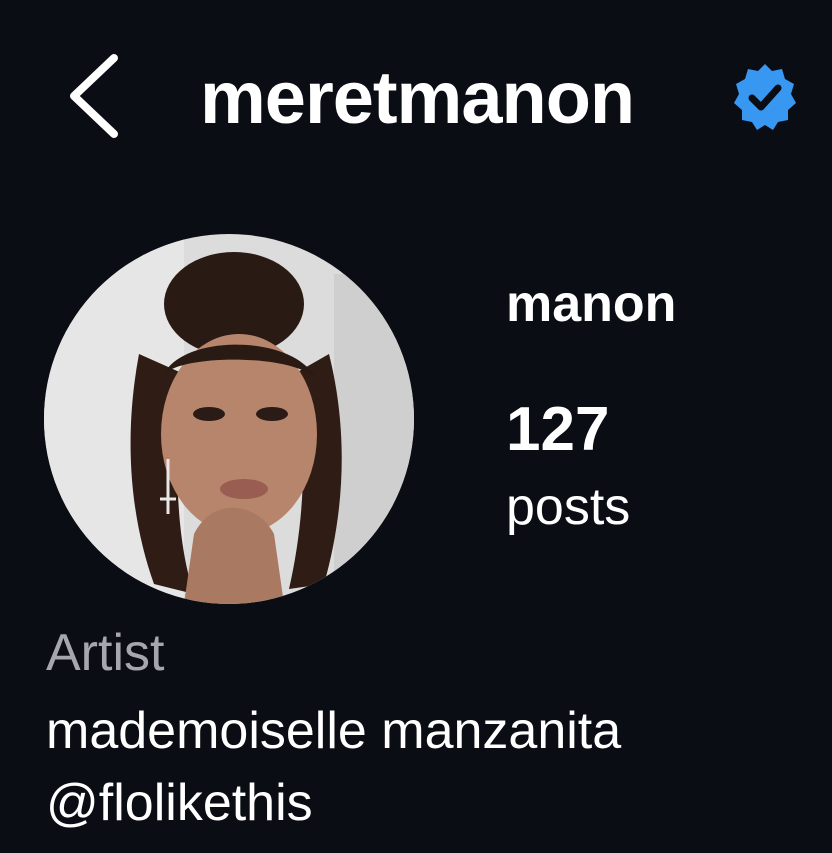  I want to click on profile-username: meretmanon, so click(417, 97).